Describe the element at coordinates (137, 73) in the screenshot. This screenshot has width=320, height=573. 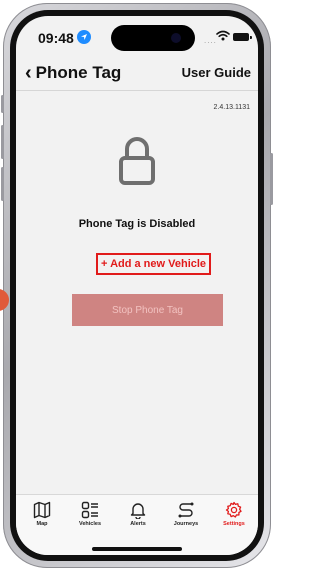
I see `navigation-bar: ‹ Phone Tag User Guide` at that location.